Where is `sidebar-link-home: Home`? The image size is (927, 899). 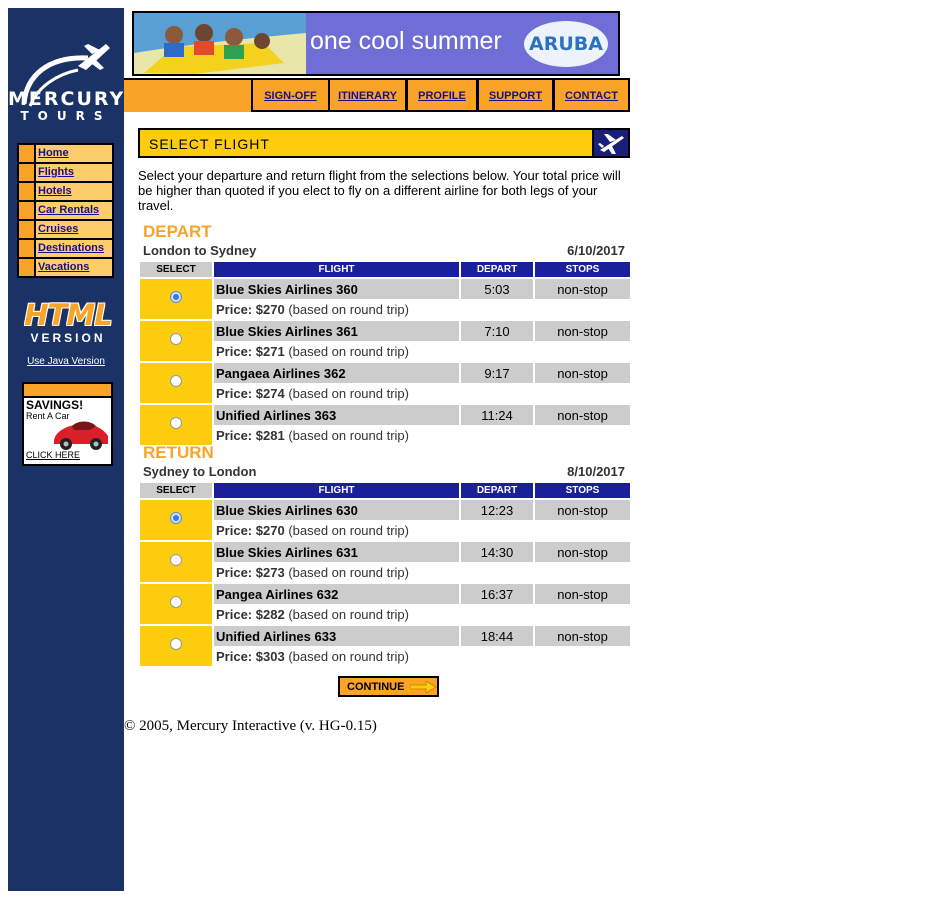 sidebar-link-home: Home is located at coordinates (74, 153).